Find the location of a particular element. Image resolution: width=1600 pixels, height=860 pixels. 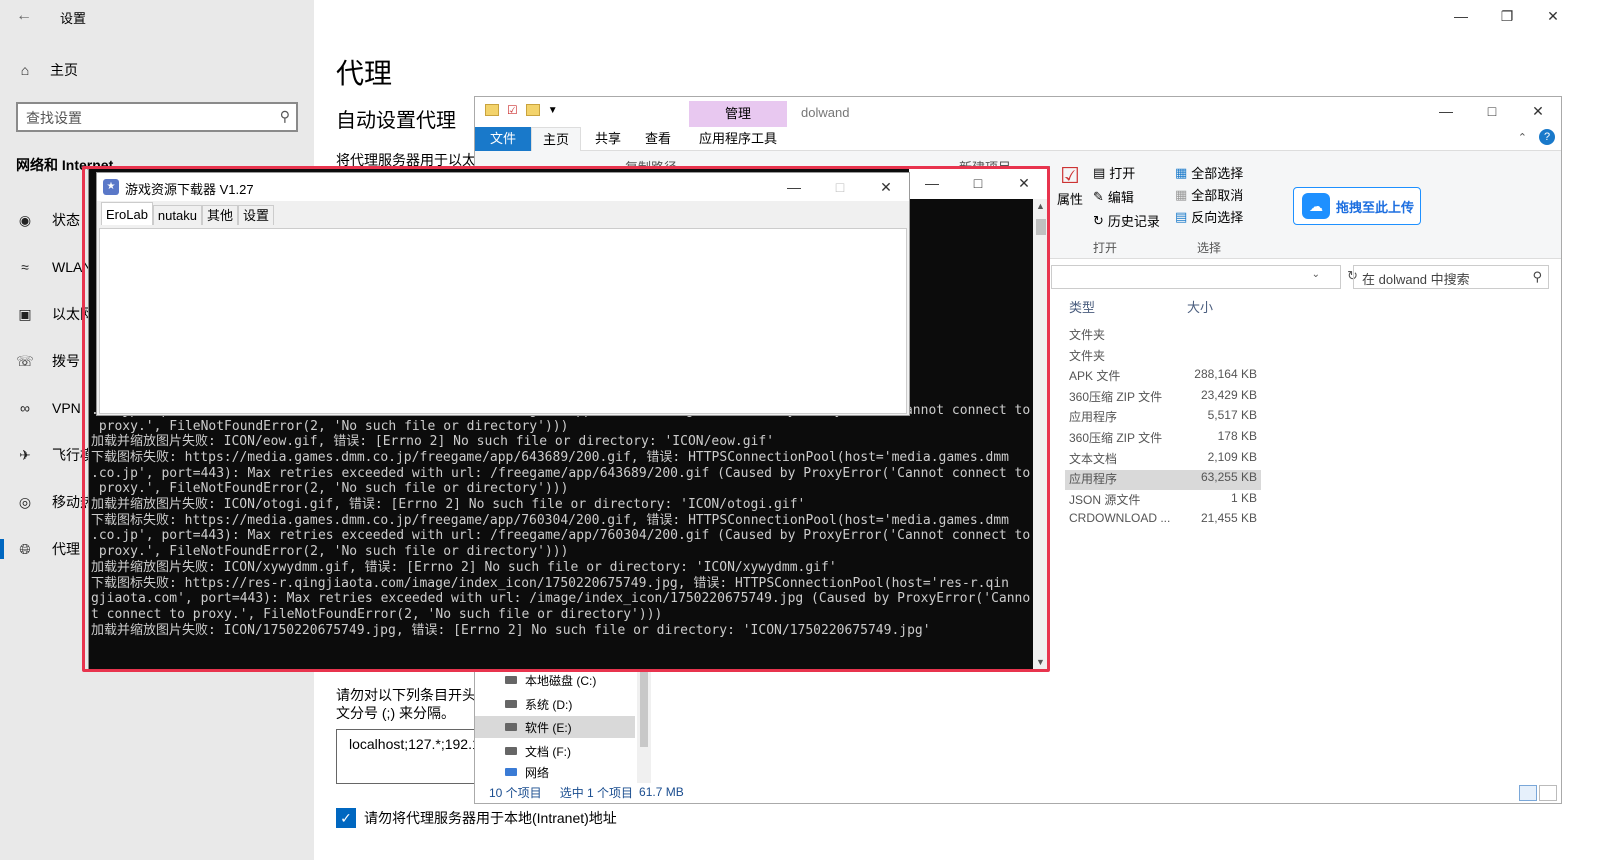

home-nav-item: ⌂ 主页 is located at coordinates (47, 70).